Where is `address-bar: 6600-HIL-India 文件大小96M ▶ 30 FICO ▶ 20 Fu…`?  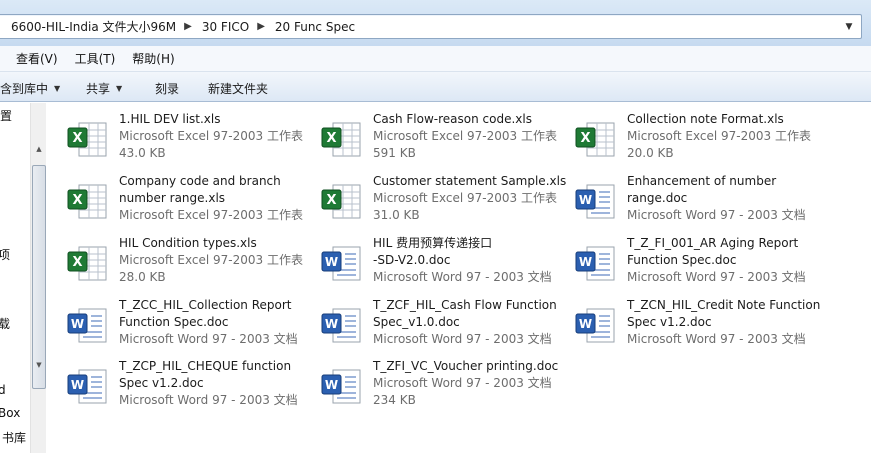 address-bar: 6600-HIL-India 文件大小96M ▶ 30 FICO ▶ 20 Fu… is located at coordinates (435, 23).